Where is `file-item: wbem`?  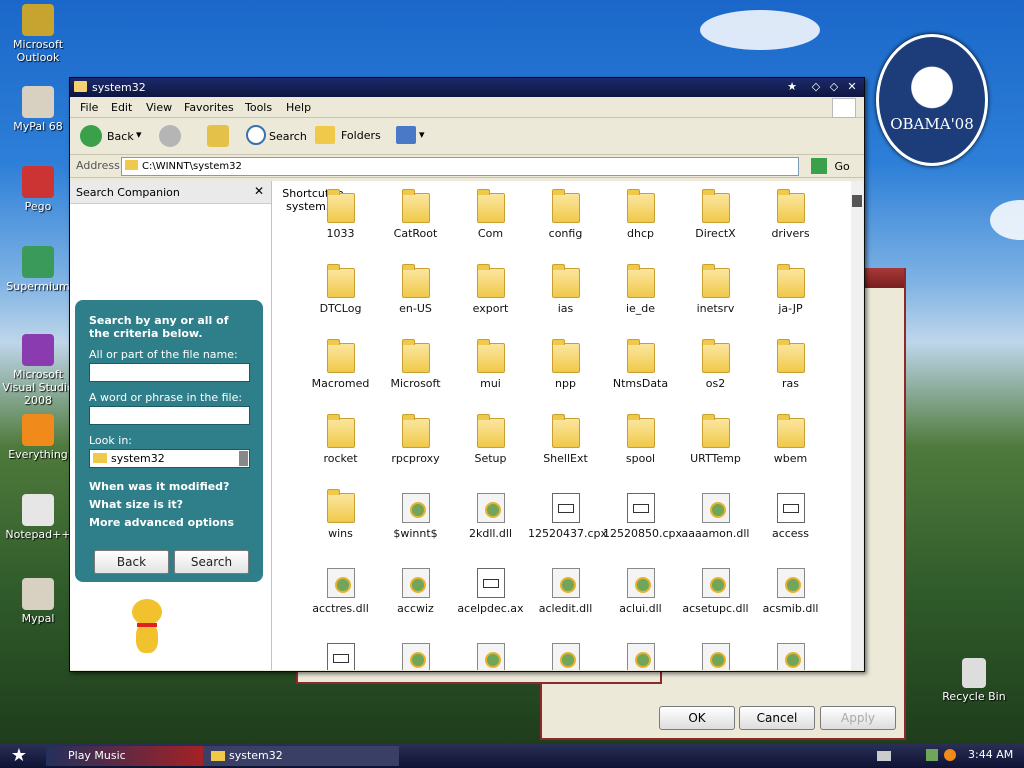
file-item: wbem is located at coordinates (790, 439).